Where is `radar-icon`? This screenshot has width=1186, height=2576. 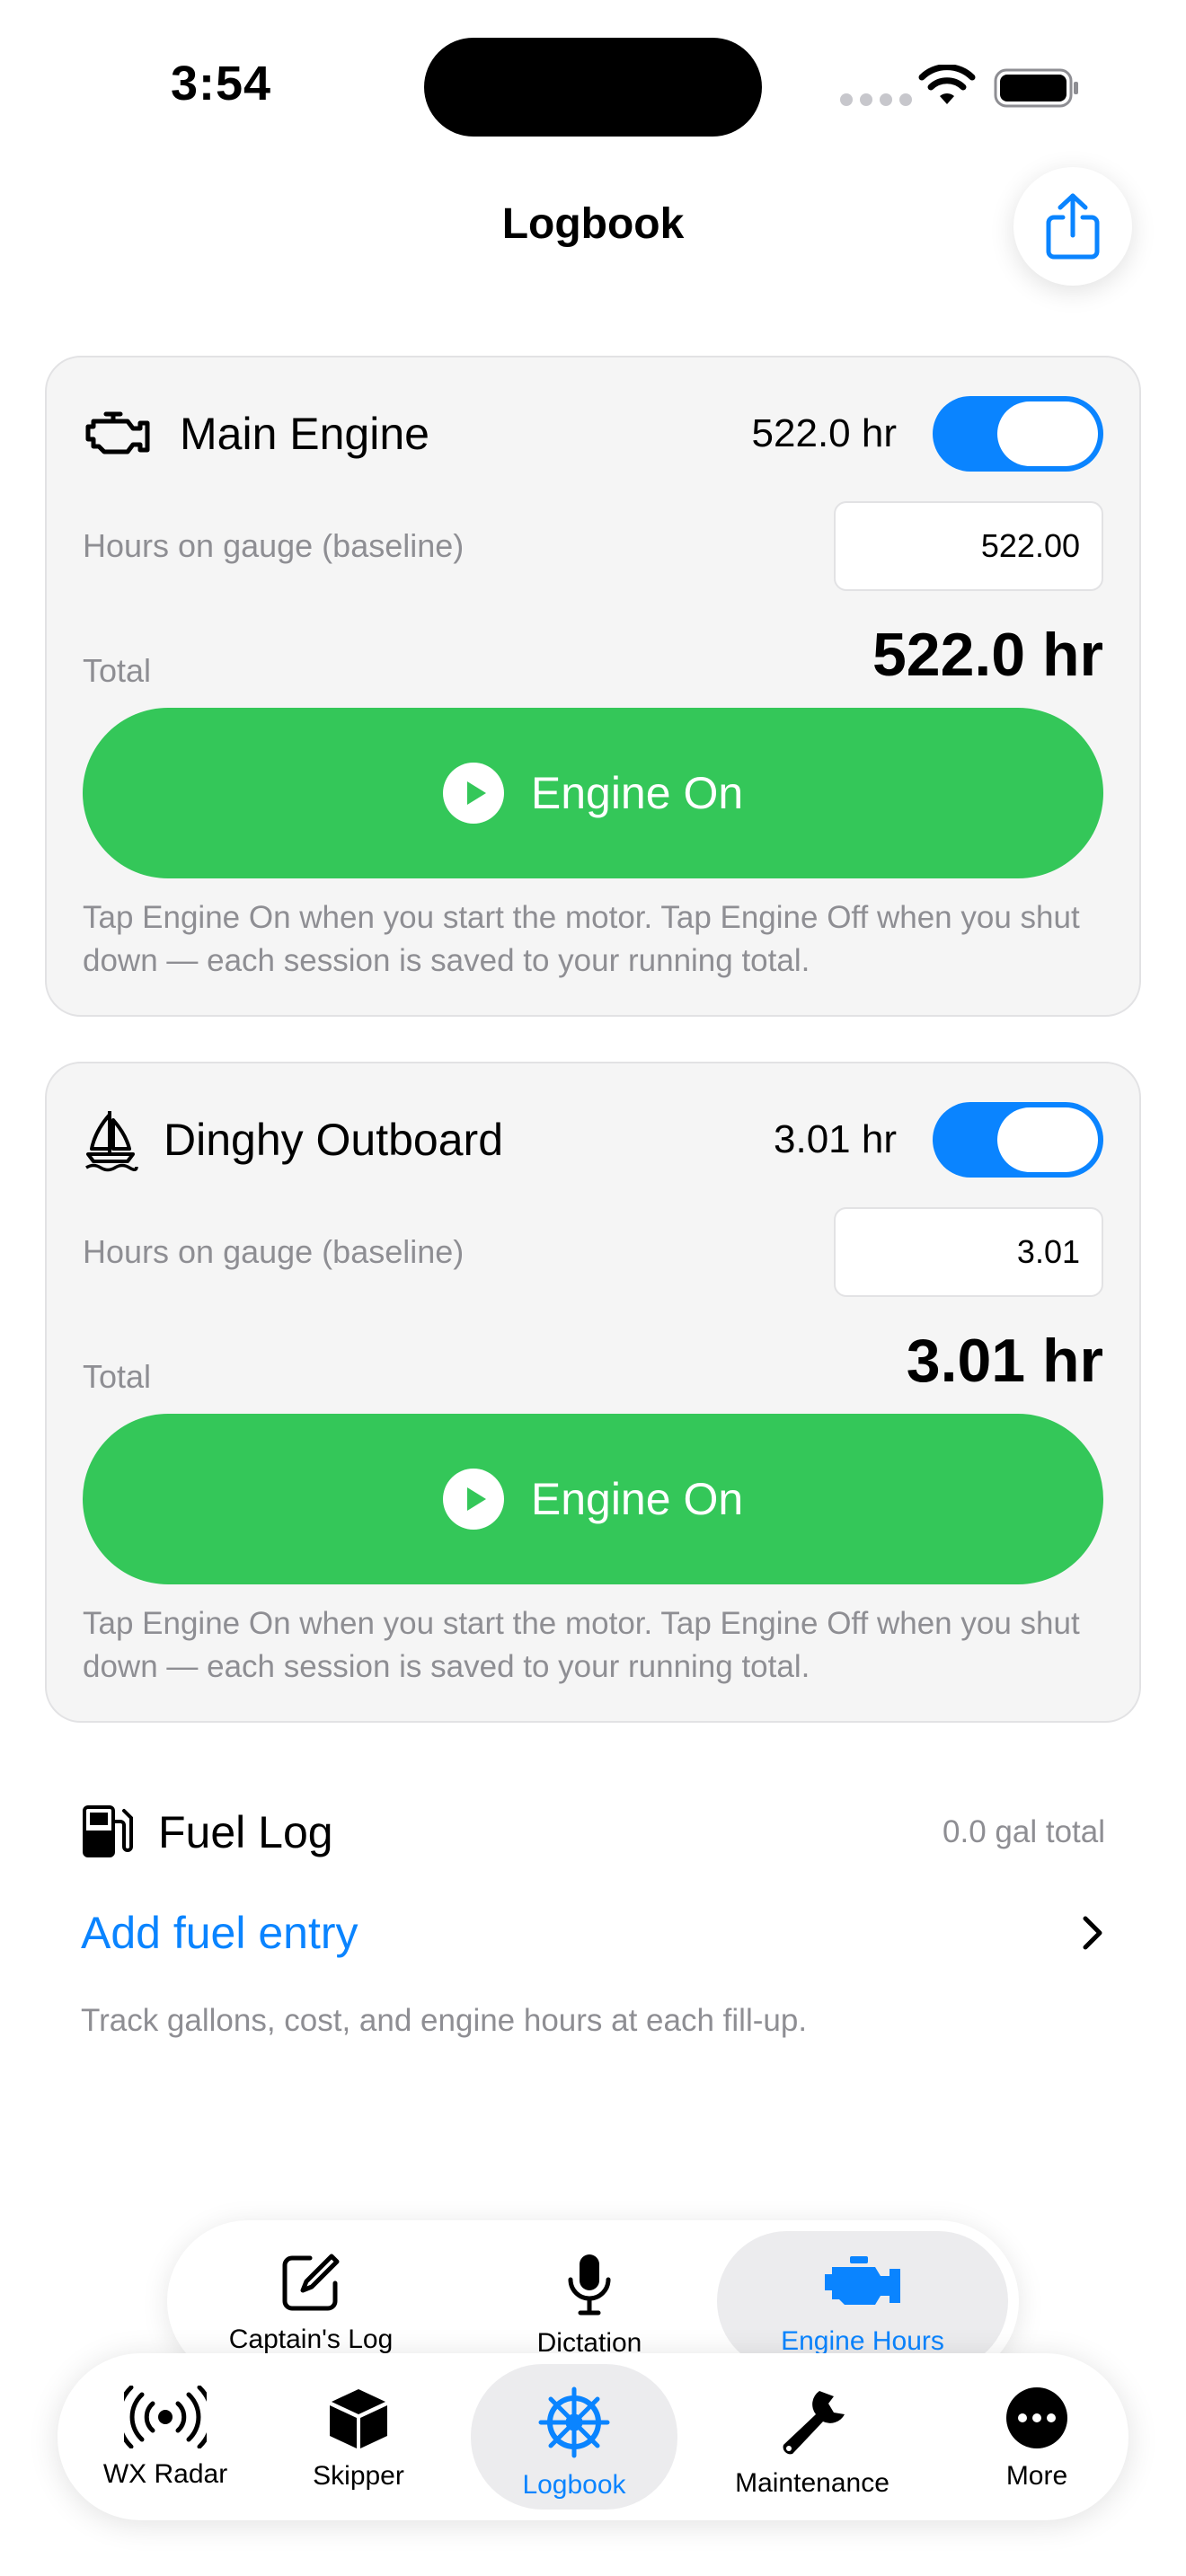
radar-icon is located at coordinates (165, 2417).